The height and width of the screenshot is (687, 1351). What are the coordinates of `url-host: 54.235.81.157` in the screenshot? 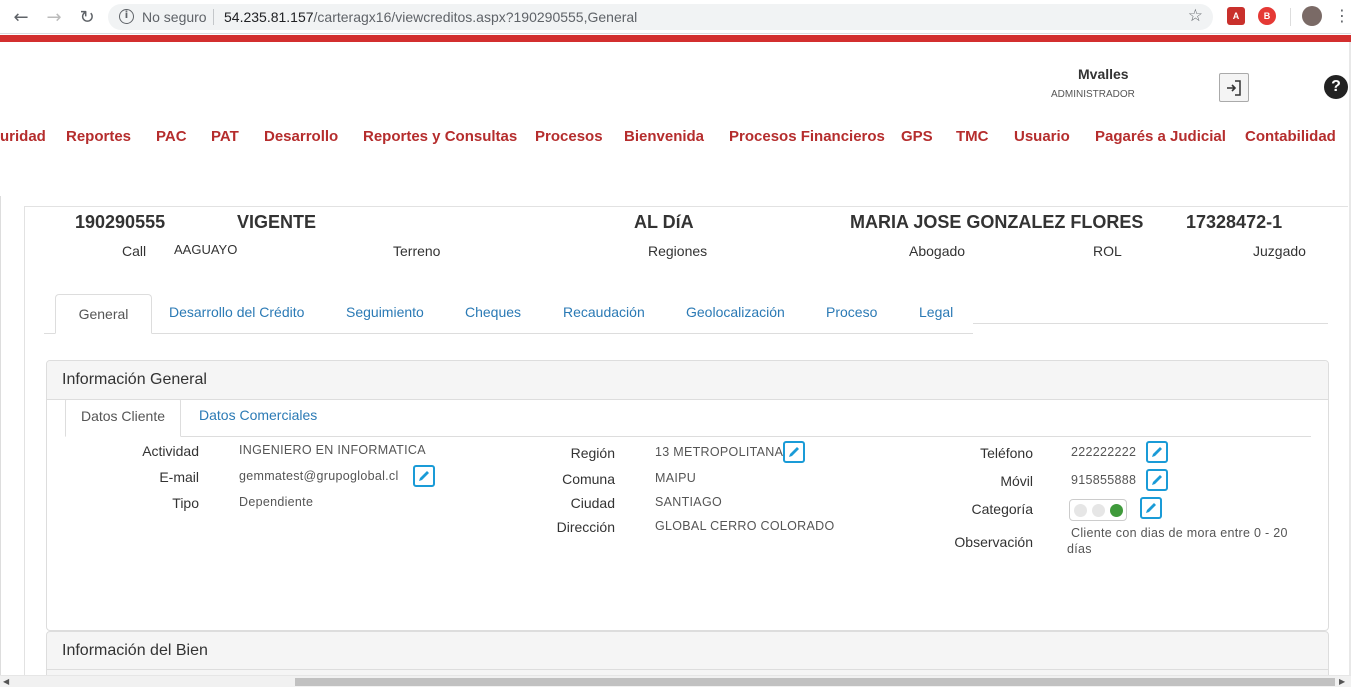 It's located at (269, 17).